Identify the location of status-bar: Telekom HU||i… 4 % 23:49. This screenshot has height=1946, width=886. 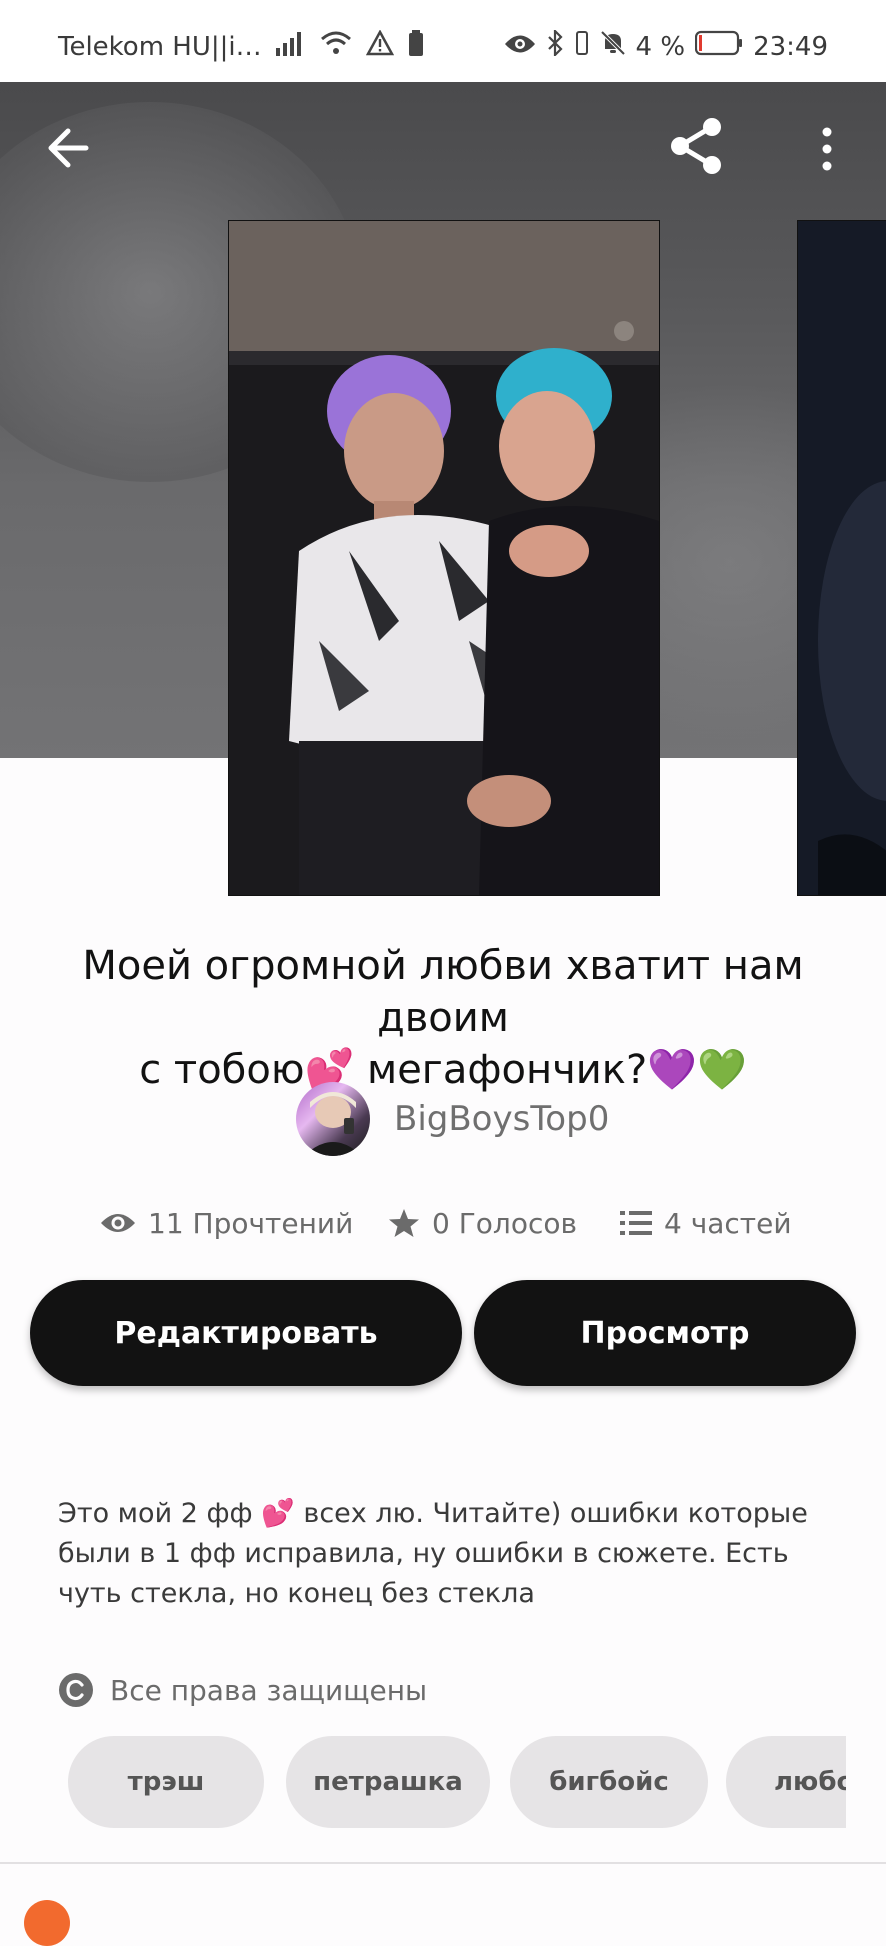
(443, 41).